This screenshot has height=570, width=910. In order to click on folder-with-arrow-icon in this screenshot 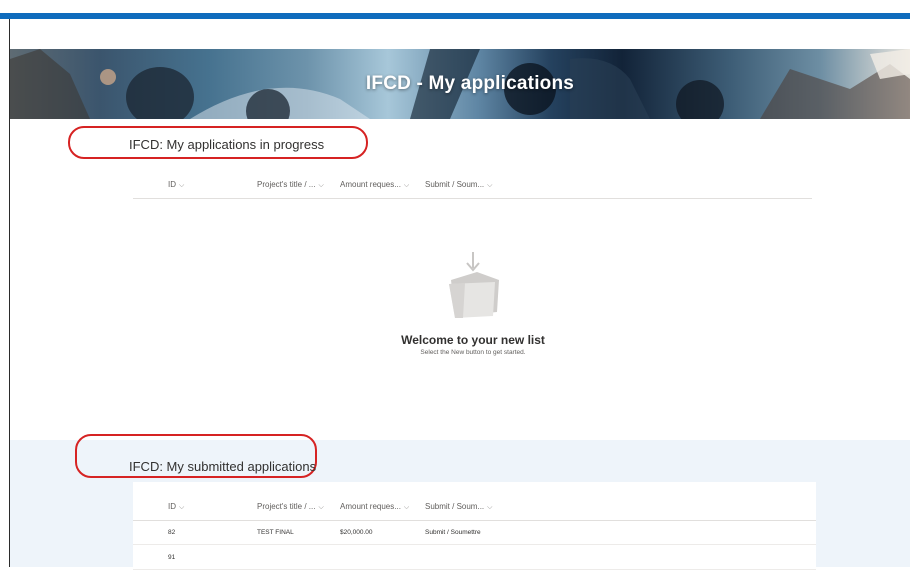, I will do `click(474, 285)`.